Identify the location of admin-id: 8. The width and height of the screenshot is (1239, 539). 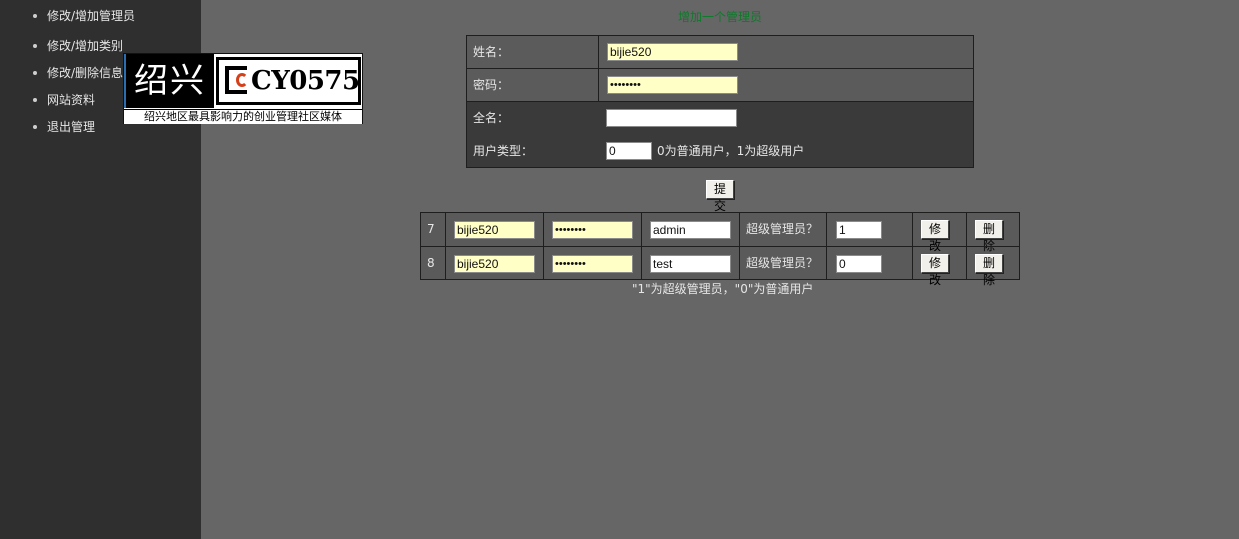
(431, 263).